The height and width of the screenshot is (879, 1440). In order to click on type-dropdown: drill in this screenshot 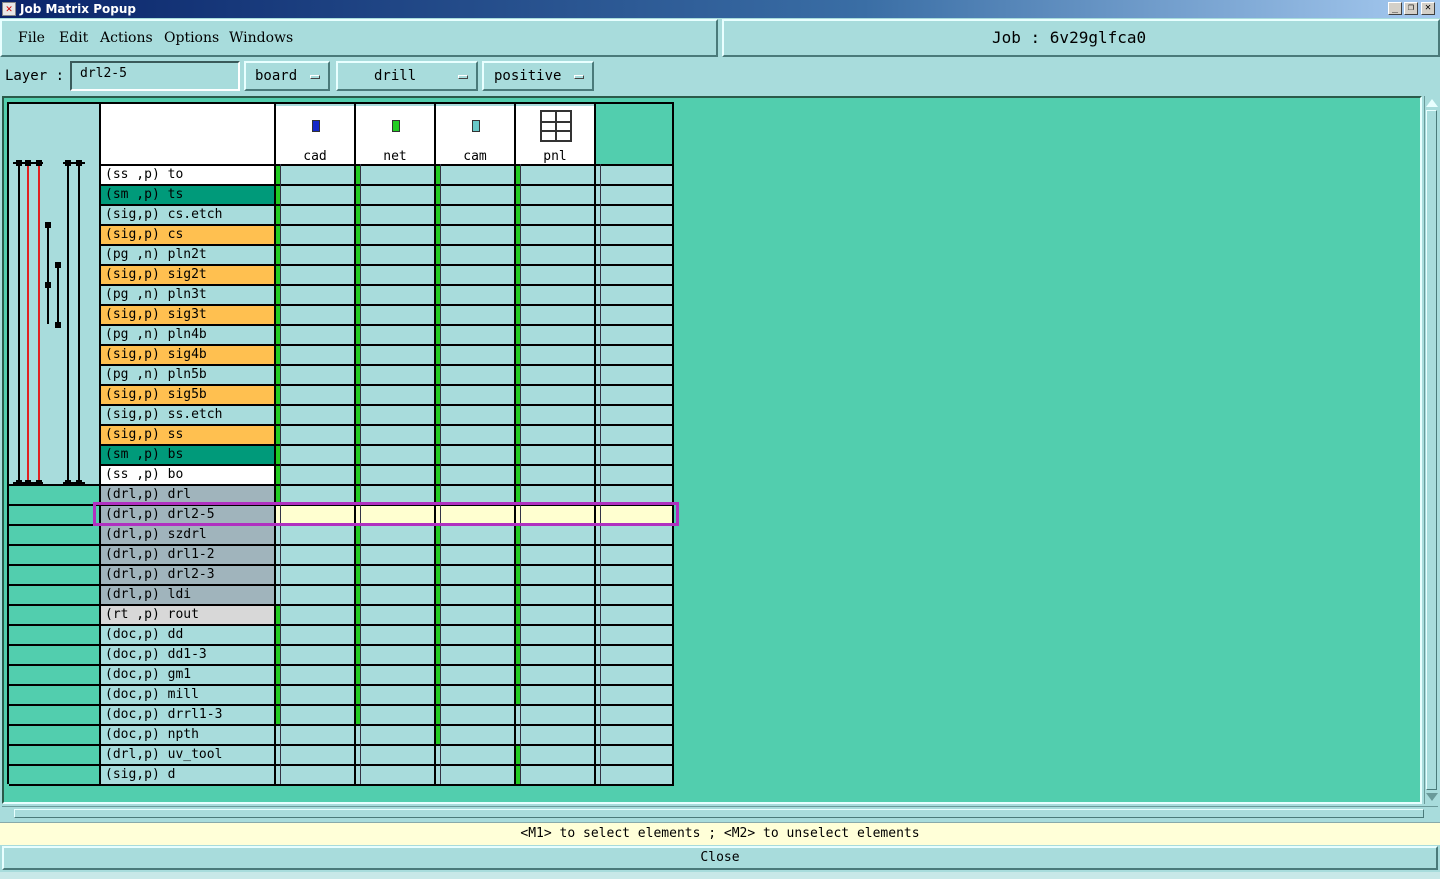, I will do `click(407, 76)`.